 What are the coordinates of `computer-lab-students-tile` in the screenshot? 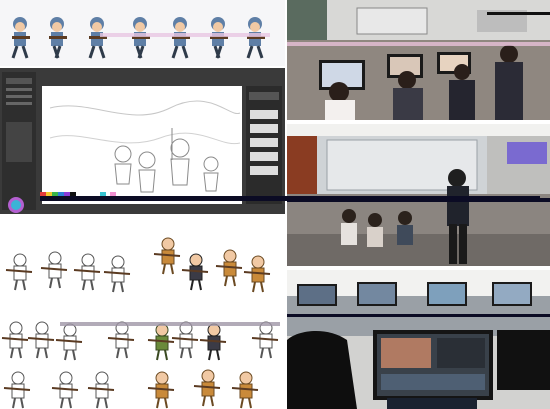 It's located at (418, 60).